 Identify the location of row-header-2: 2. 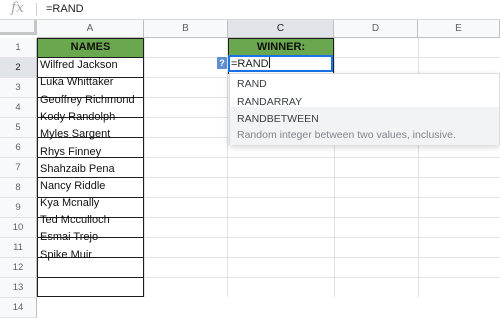
(18, 68).